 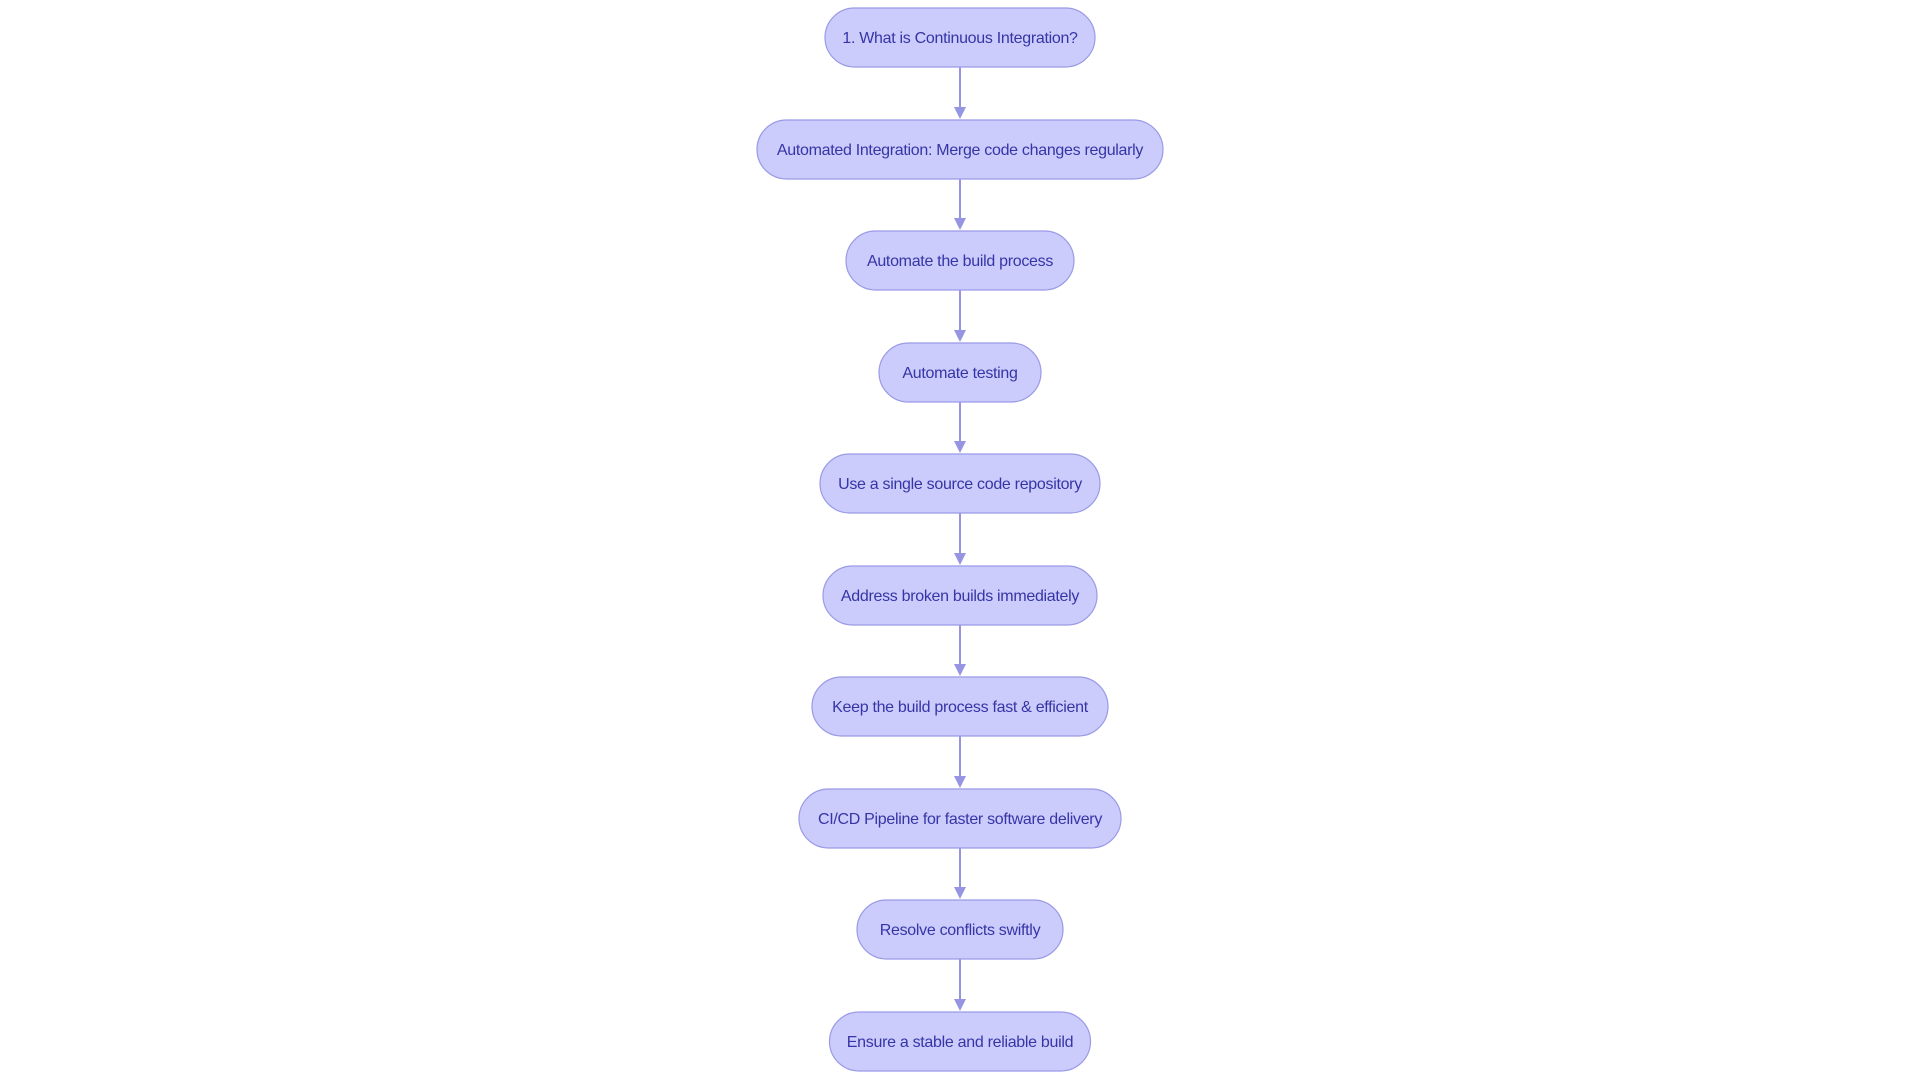 I want to click on node-label: Automate the build process, so click(x=960, y=261).